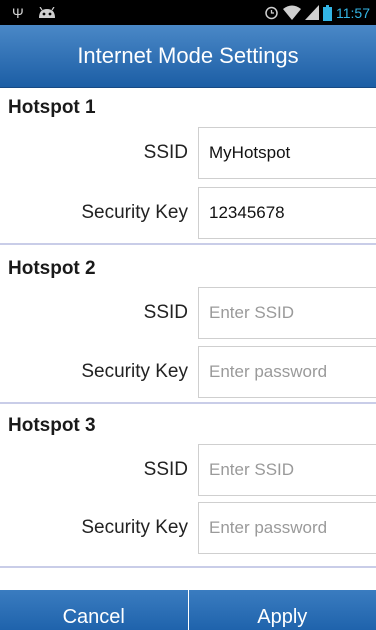 The width and height of the screenshot is (376, 630). What do you see at coordinates (287, 470) in the screenshot?
I see `hotspot-3-ssid-input` at bounding box center [287, 470].